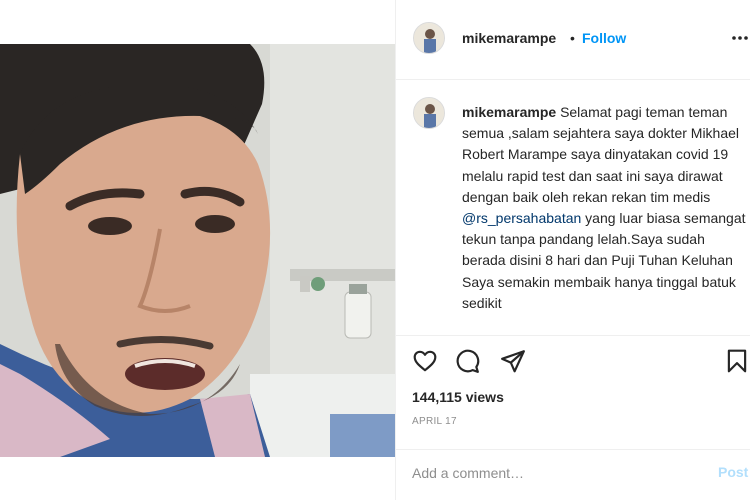  Describe the element at coordinates (733, 472) in the screenshot. I see `post-comment-button: Post` at that location.